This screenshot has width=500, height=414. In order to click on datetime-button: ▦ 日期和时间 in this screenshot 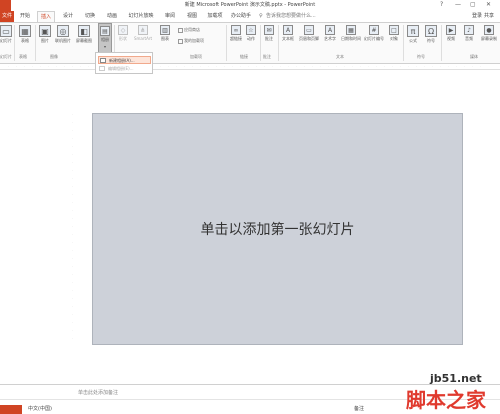, I will do `click(351, 33)`.